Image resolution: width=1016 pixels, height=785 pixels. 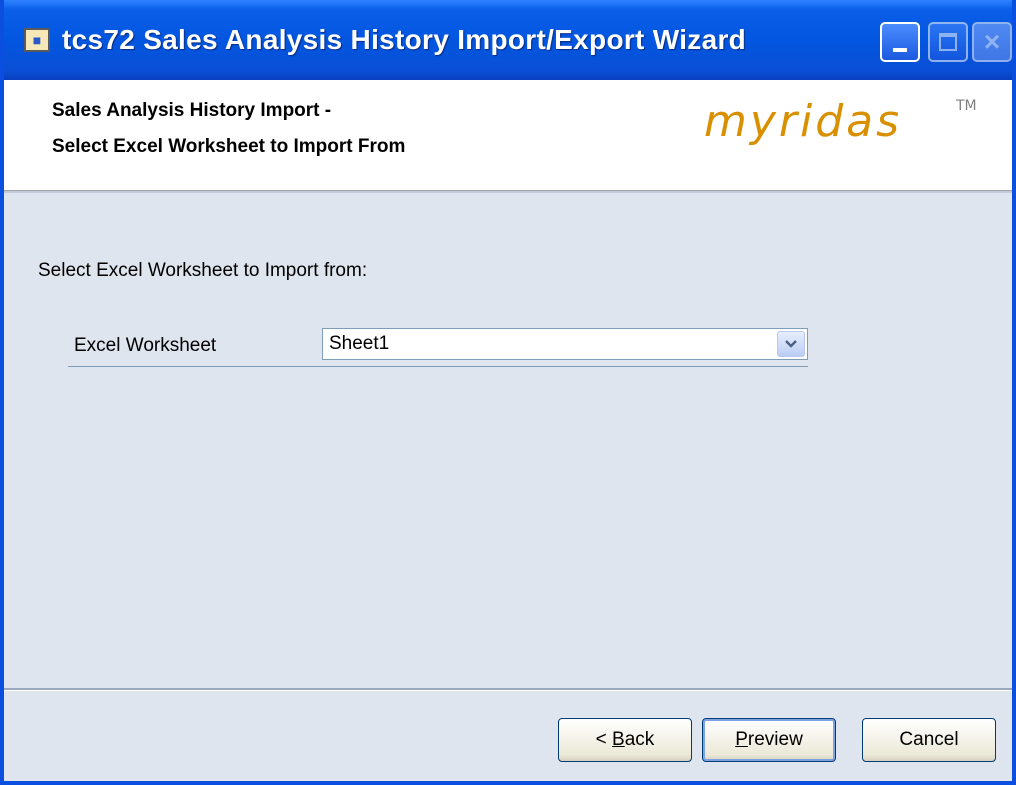 I want to click on back-button-rest: ack, so click(x=639, y=739).